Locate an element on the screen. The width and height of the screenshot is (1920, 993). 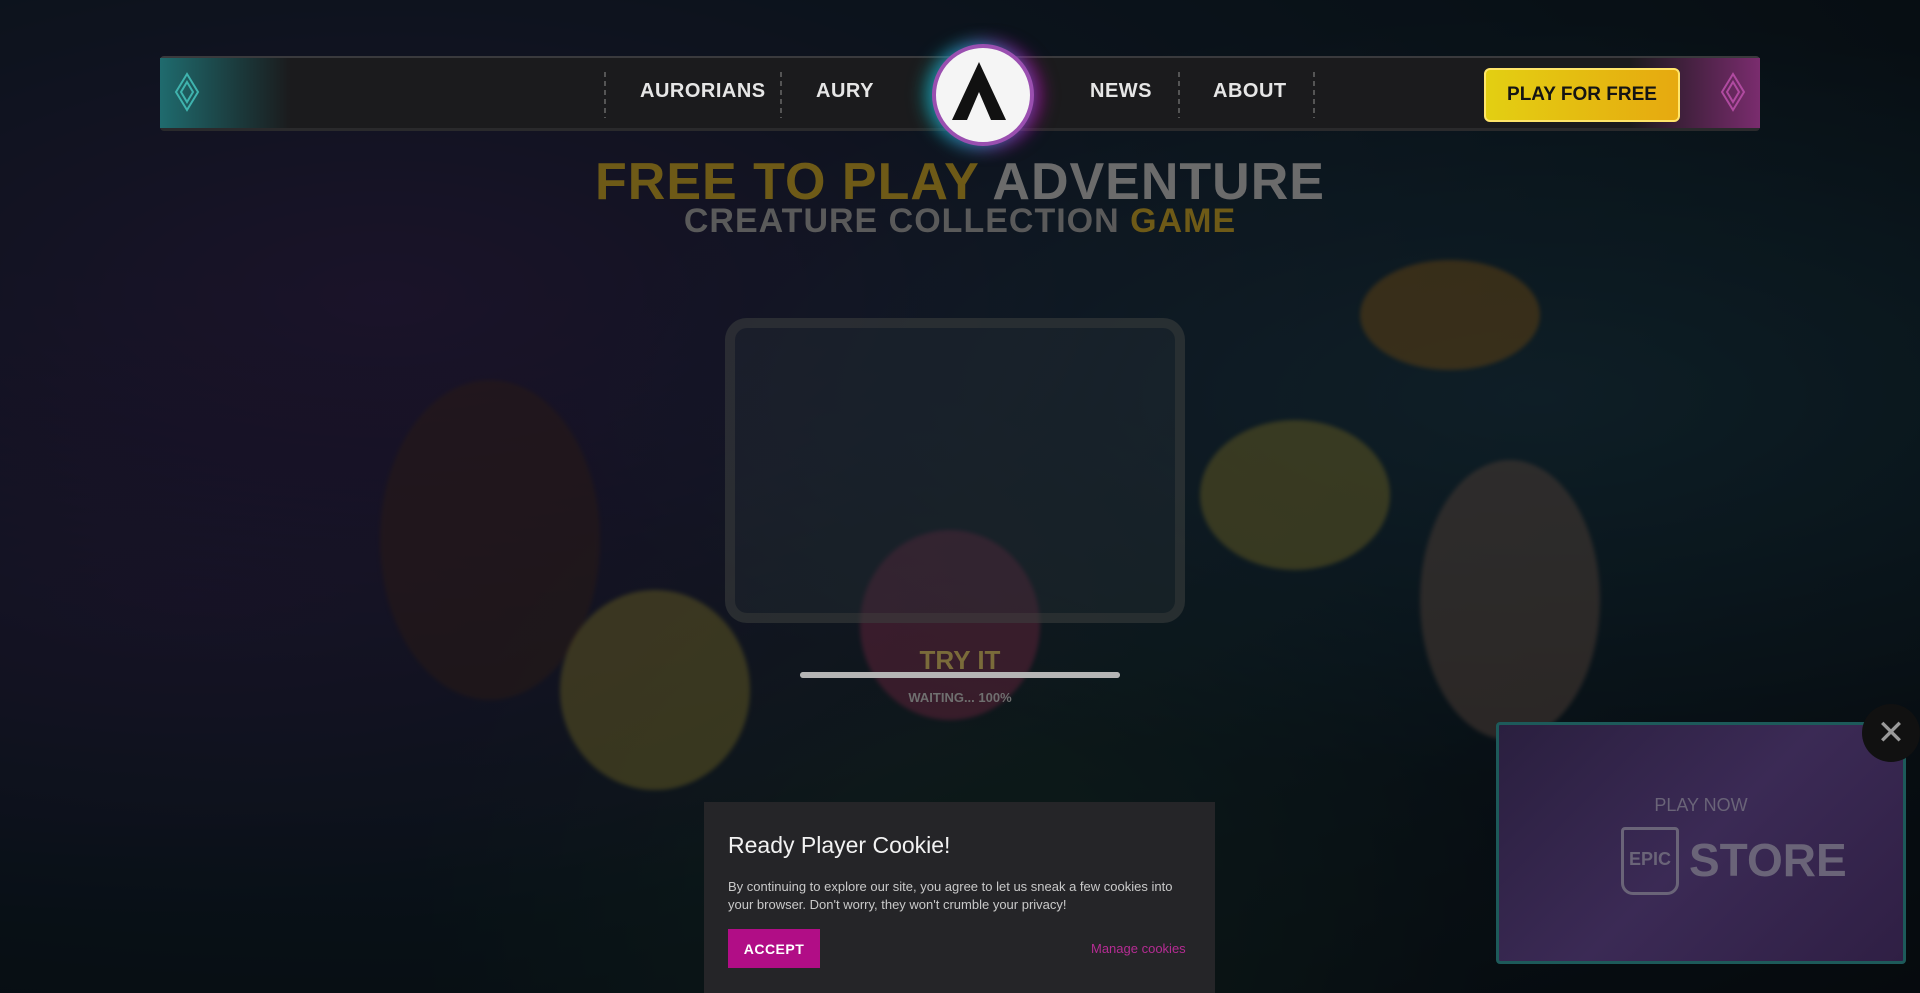
nav-about: ABOUT is located at coordinates (1250, 91).